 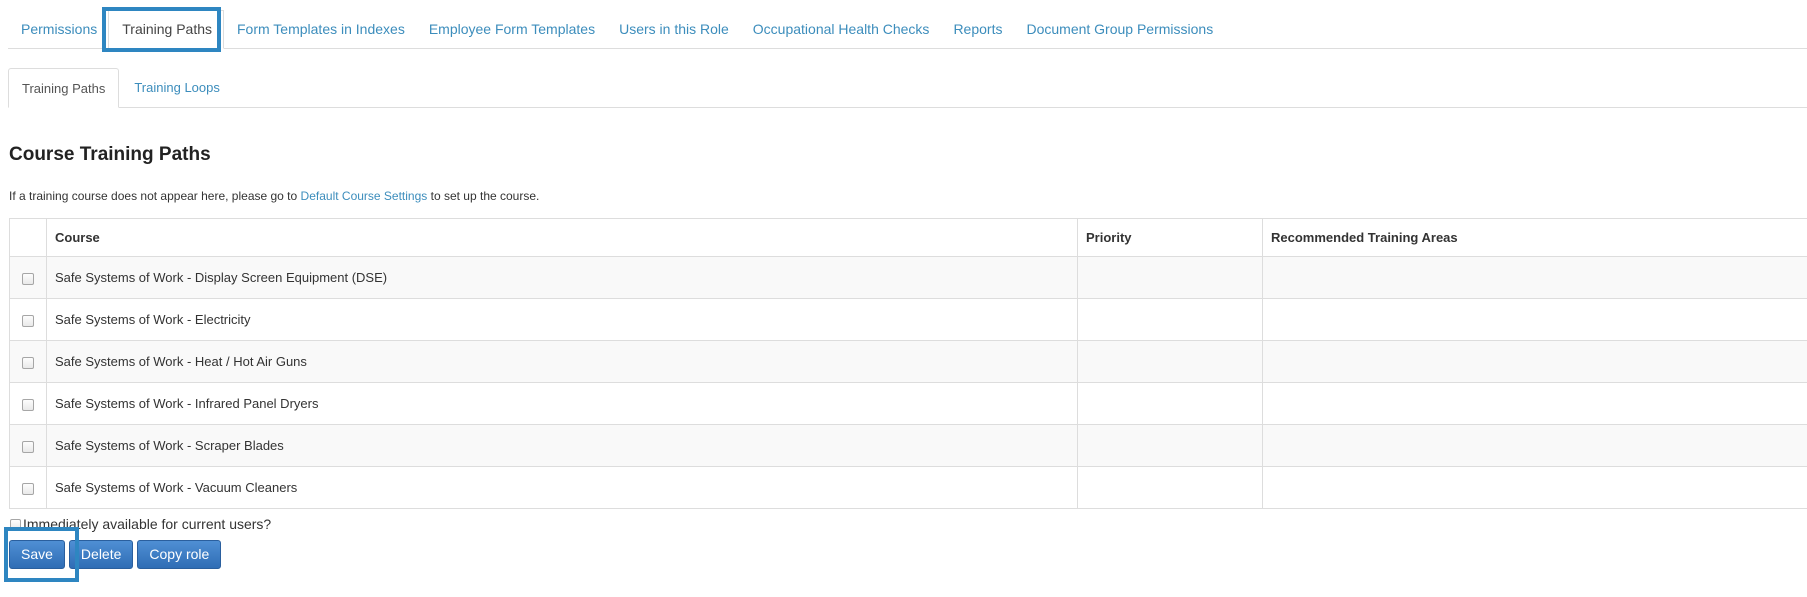 What do you see at coordinates (511, 29) in the screenshot?
I see `tab-employee-form-templates: Employee Form Templates` at bounding box center [511, 29].